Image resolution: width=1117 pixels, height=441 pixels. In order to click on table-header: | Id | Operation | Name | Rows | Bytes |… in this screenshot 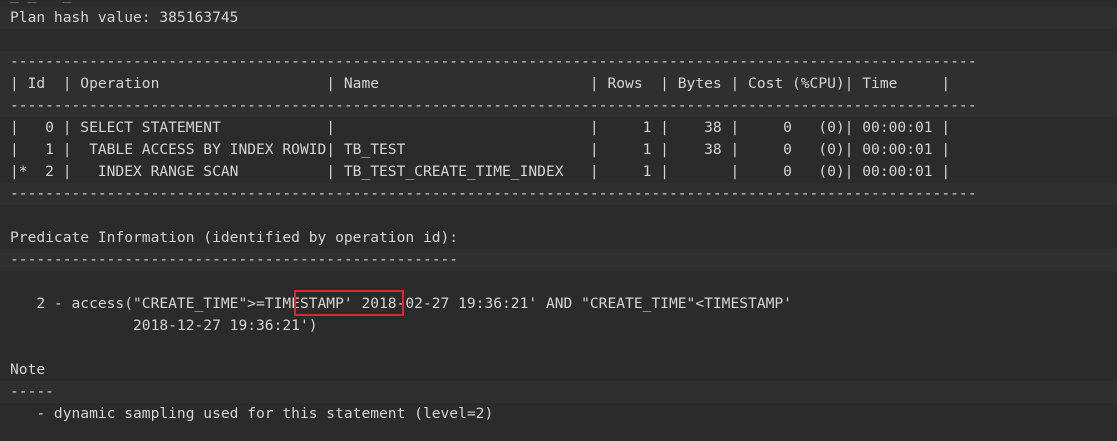, I will do `click(480, 83)`.